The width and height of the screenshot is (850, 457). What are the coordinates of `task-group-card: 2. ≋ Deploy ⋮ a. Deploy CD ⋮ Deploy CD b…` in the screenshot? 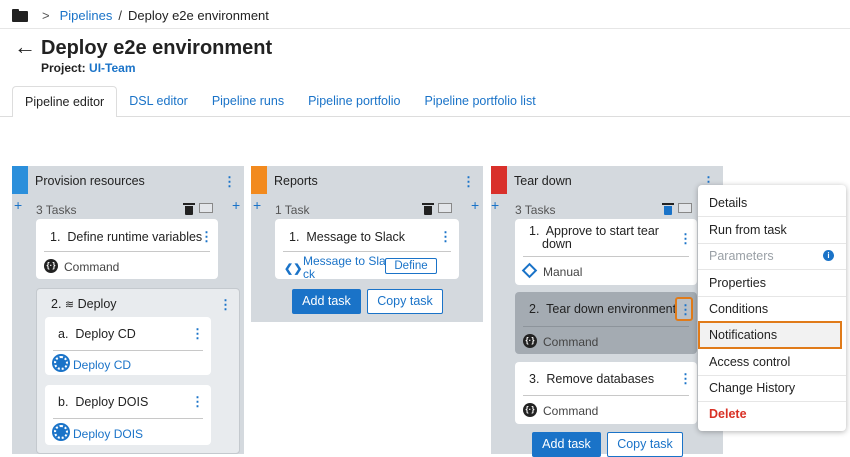 It's located at (138, 371).